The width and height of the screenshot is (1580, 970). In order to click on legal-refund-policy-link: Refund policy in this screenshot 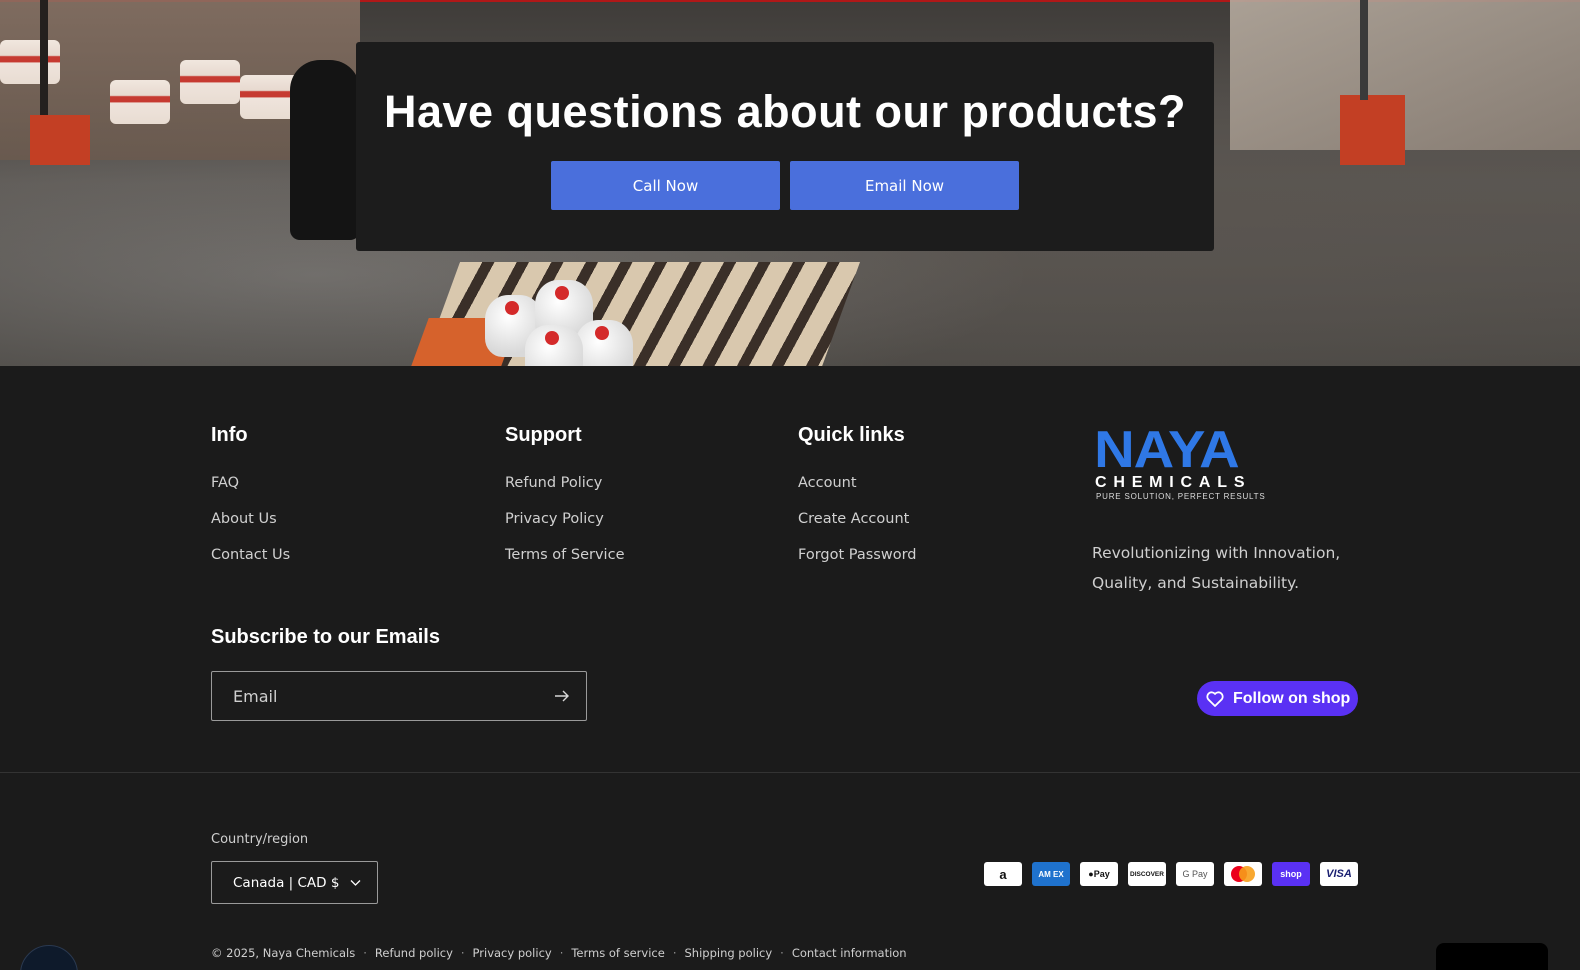, I will do `click(414, 953)`.